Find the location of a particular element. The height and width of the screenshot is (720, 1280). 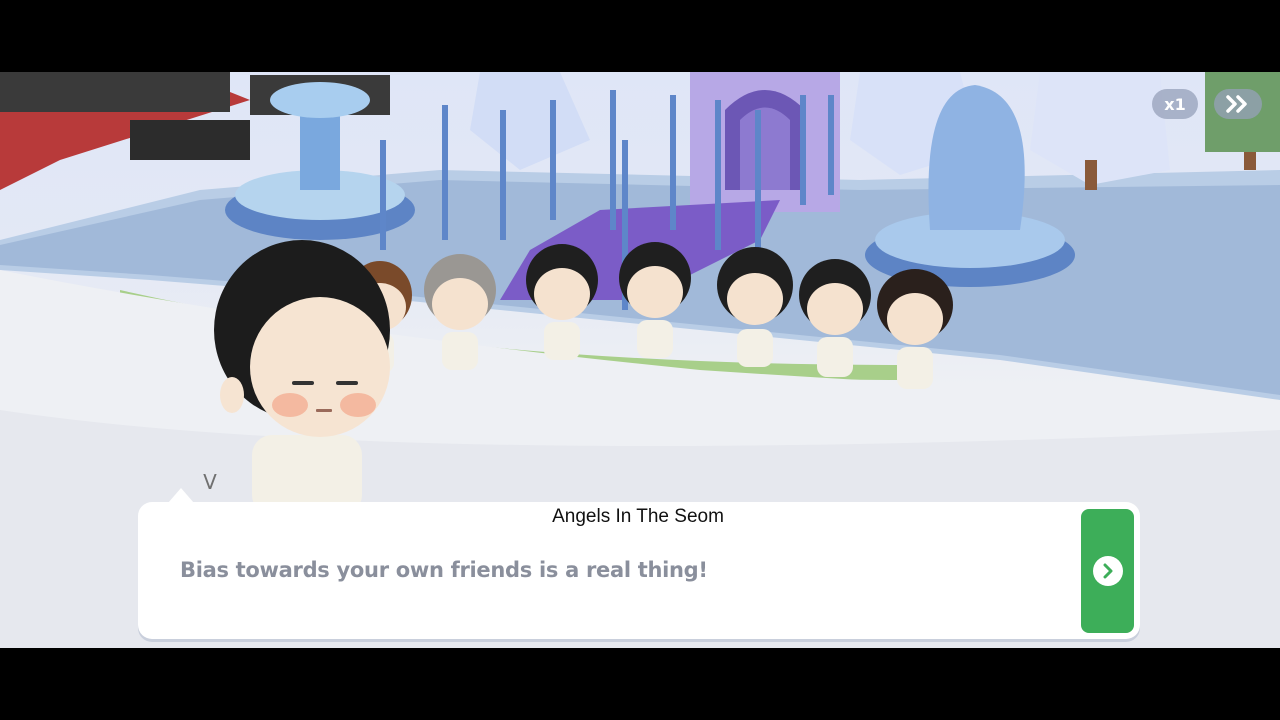

speed-toggle-button: x1 is located at coordinates (1175, 104).